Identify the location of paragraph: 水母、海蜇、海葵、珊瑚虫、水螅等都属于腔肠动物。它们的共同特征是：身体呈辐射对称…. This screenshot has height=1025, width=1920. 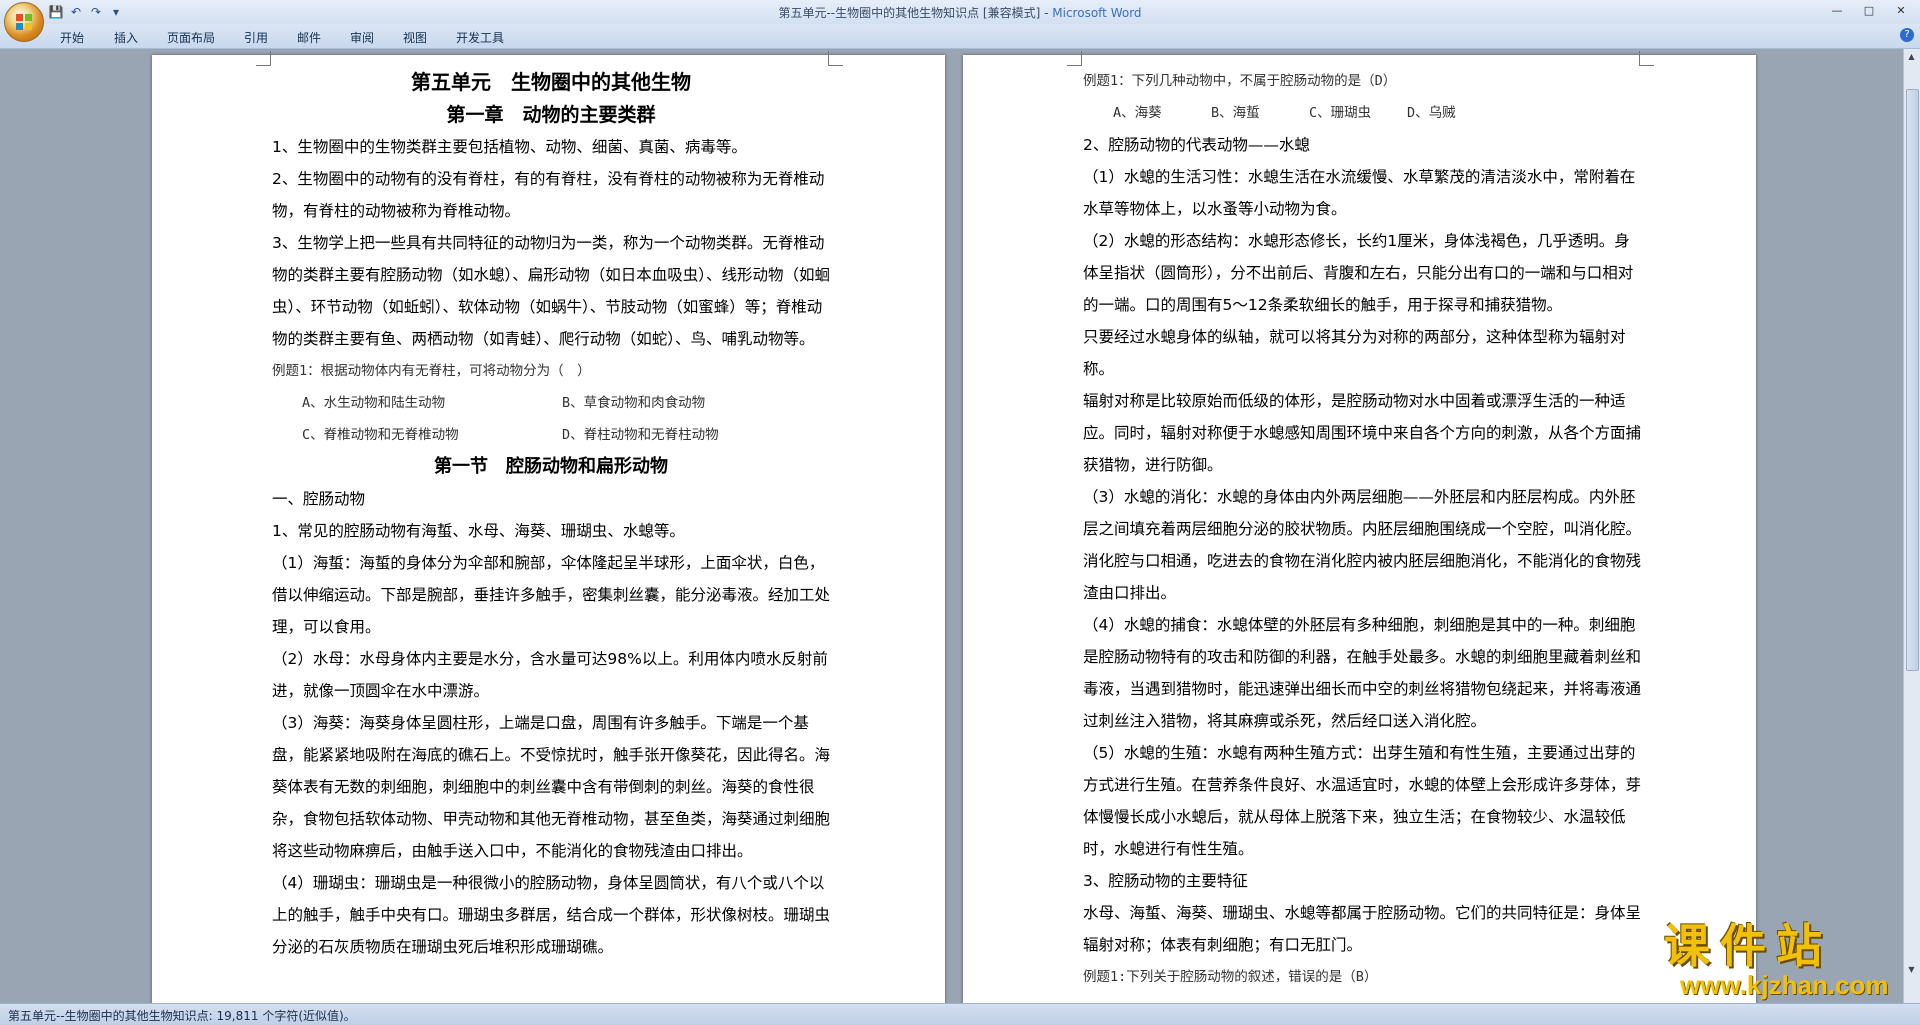
(1362, 929).